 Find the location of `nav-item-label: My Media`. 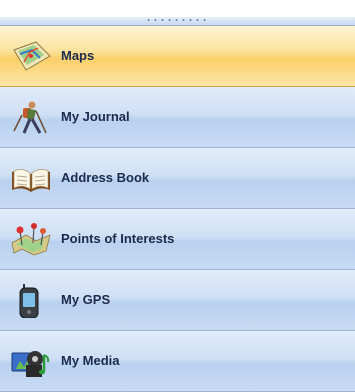

nav-item-label: My Media is located at coordinates (90, 360).